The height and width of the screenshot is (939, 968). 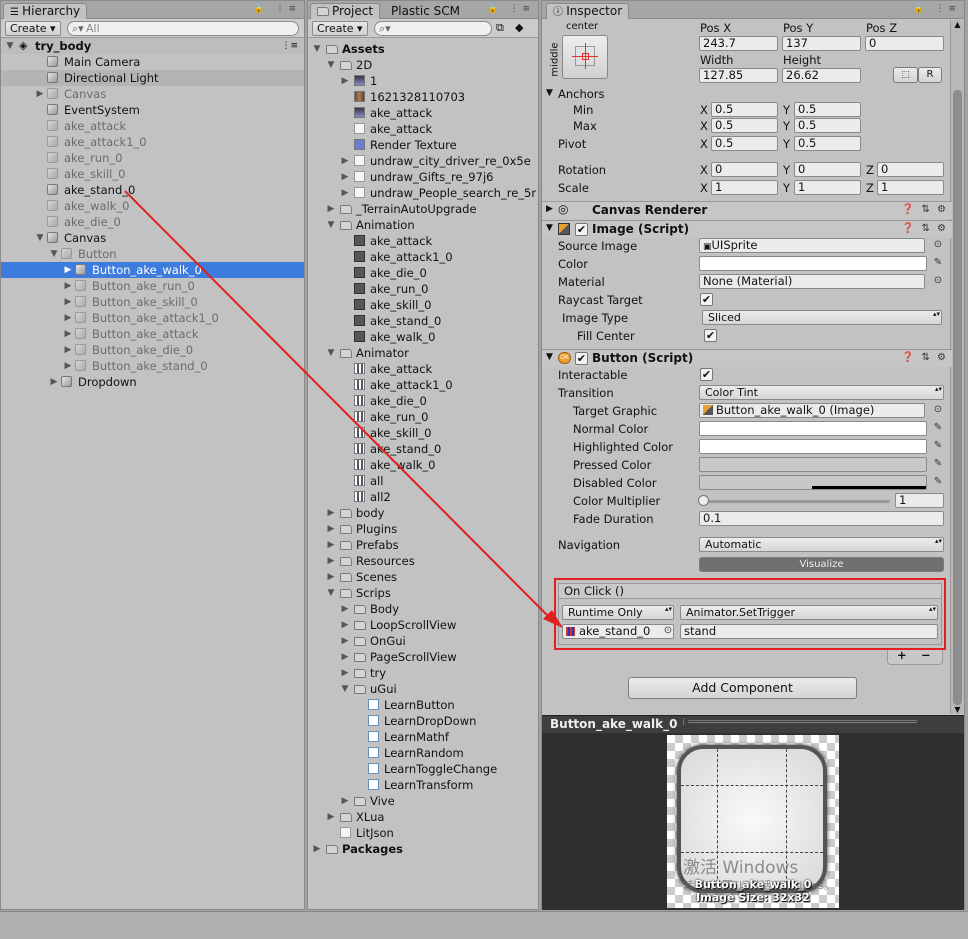 I want to click on hierarchy-item: ake_run_0, so click(x=152, y=158).